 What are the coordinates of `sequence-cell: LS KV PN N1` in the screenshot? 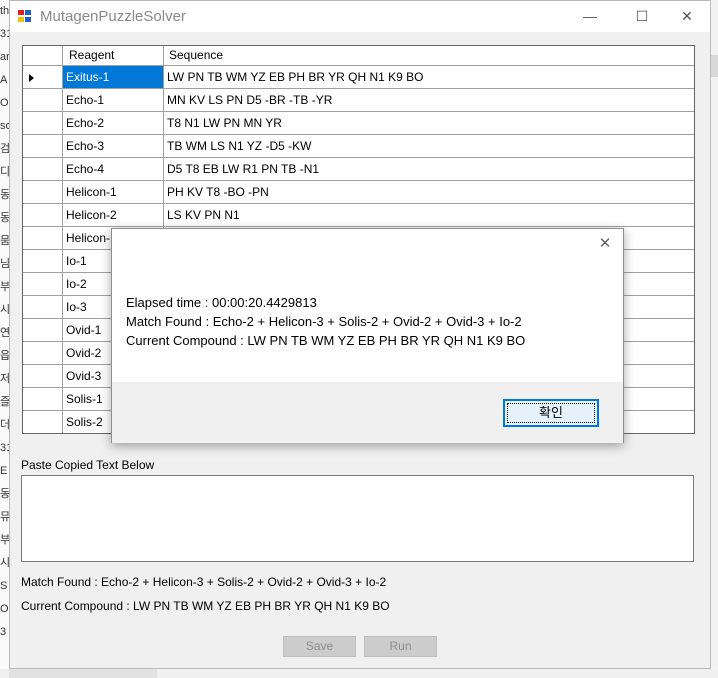 It's located at (429, 215).